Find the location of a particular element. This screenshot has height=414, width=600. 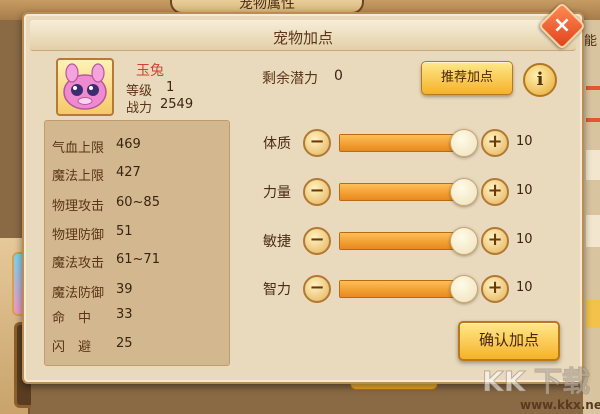

attribute-label: 敏捷 is located at coordinates (277, 242).